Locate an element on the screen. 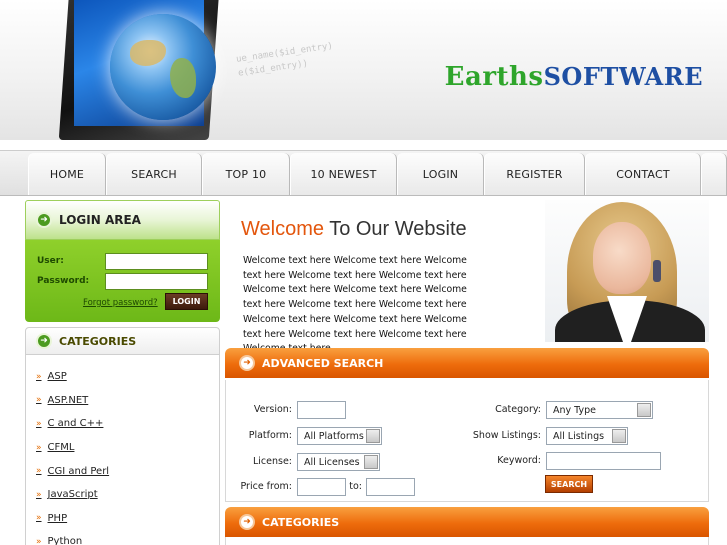 This screenshot has height=545, width=727. price-from-input is located at coordinates (321, 487).